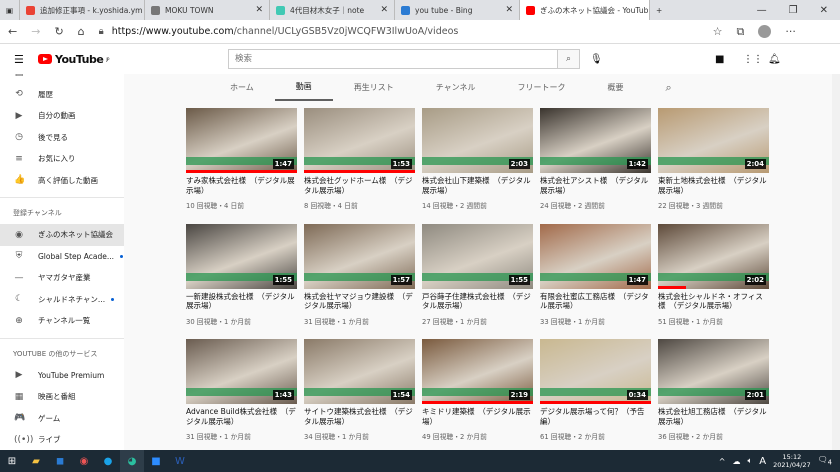 This screenshot has height=472, width=840. What do you see at coordinates (332, 10) in the screenshot?
I see `browser-tab: 4代目材木女子｜note ✕` at bounding box center [332, 10].